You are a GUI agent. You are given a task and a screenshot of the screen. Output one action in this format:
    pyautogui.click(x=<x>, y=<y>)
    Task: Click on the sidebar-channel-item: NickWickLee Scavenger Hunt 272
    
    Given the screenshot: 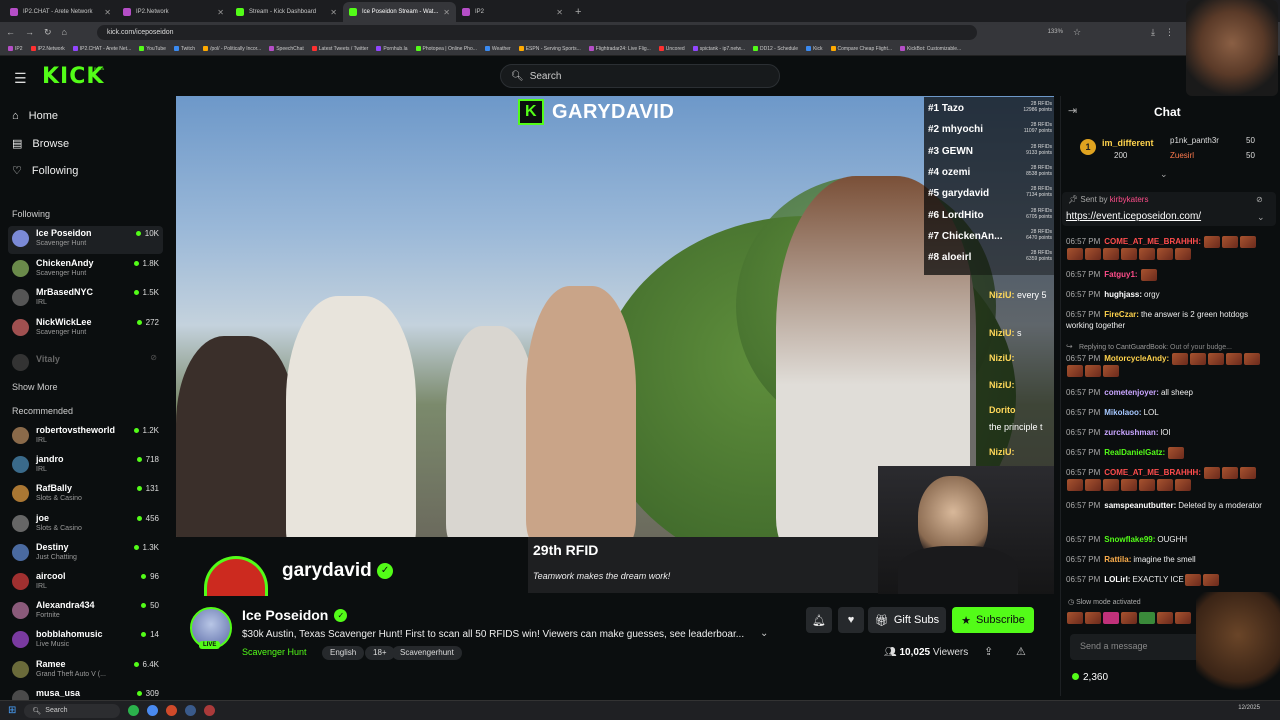 What is the action you would take?
    pyautogui.click(x=85, y=329)
    